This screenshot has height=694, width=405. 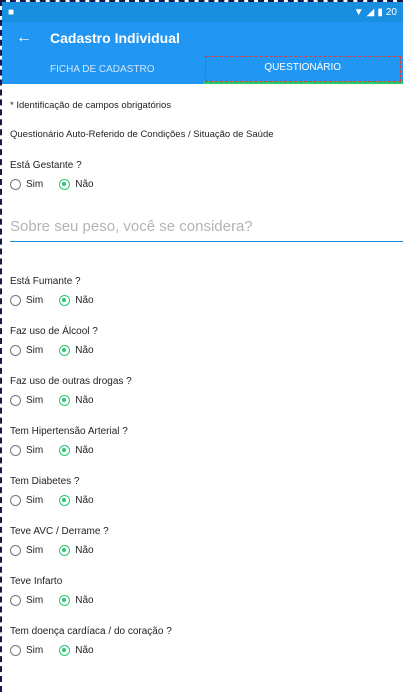 What do you see at coordinates (91, 631) in the screenshot?
I see `question-label: Tem doença cardíaca / do coração ?` at bounding box center [91, 631].